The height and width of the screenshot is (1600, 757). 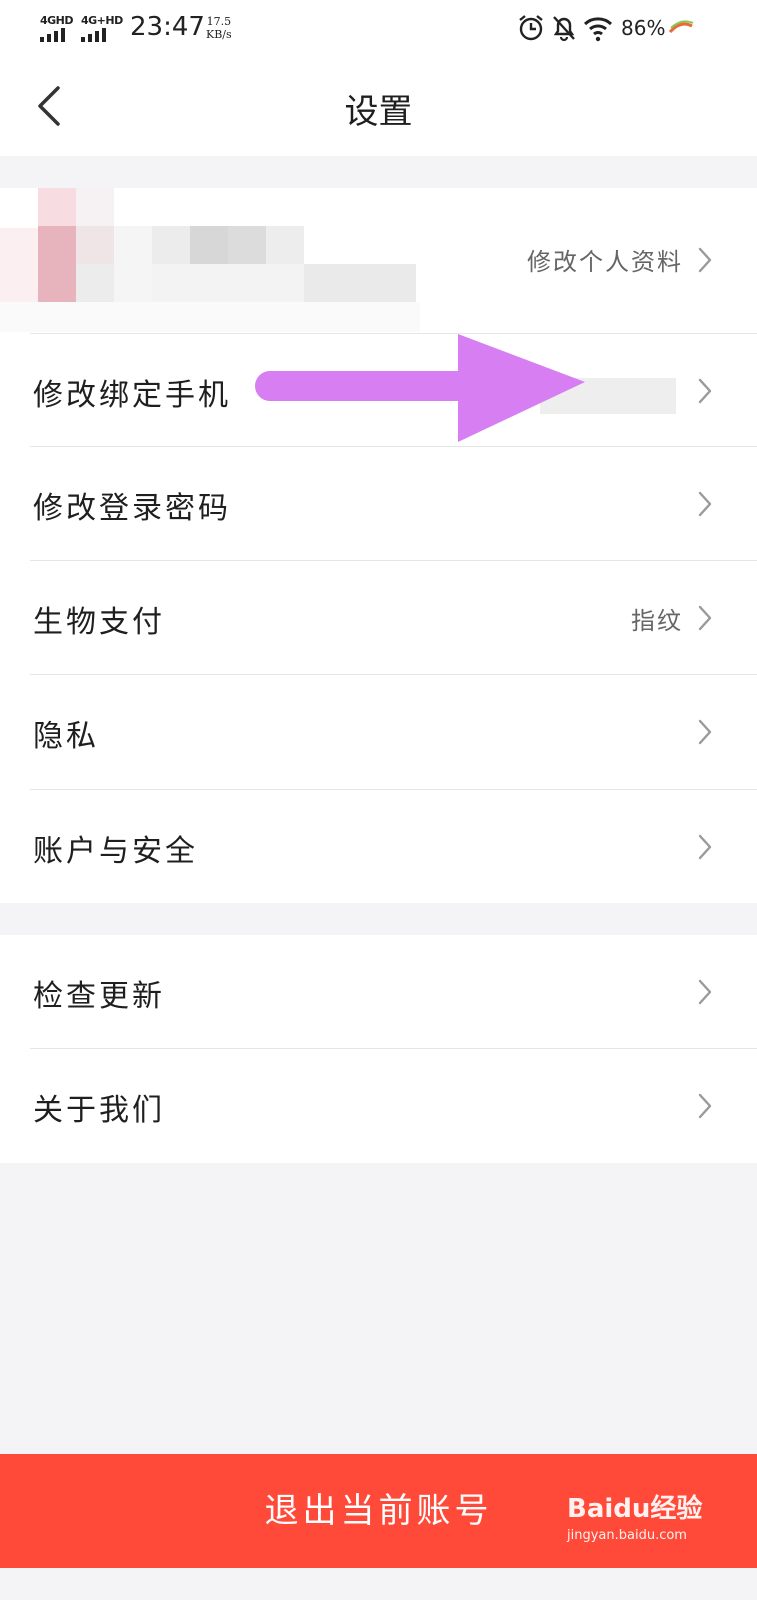 What do you see at coordinates (378, 28) in the screenshot?
I see `status-bar: 4GHD 4G+HD 23:47 17.5 KB/s 86%` at bounding box center [378, 28].